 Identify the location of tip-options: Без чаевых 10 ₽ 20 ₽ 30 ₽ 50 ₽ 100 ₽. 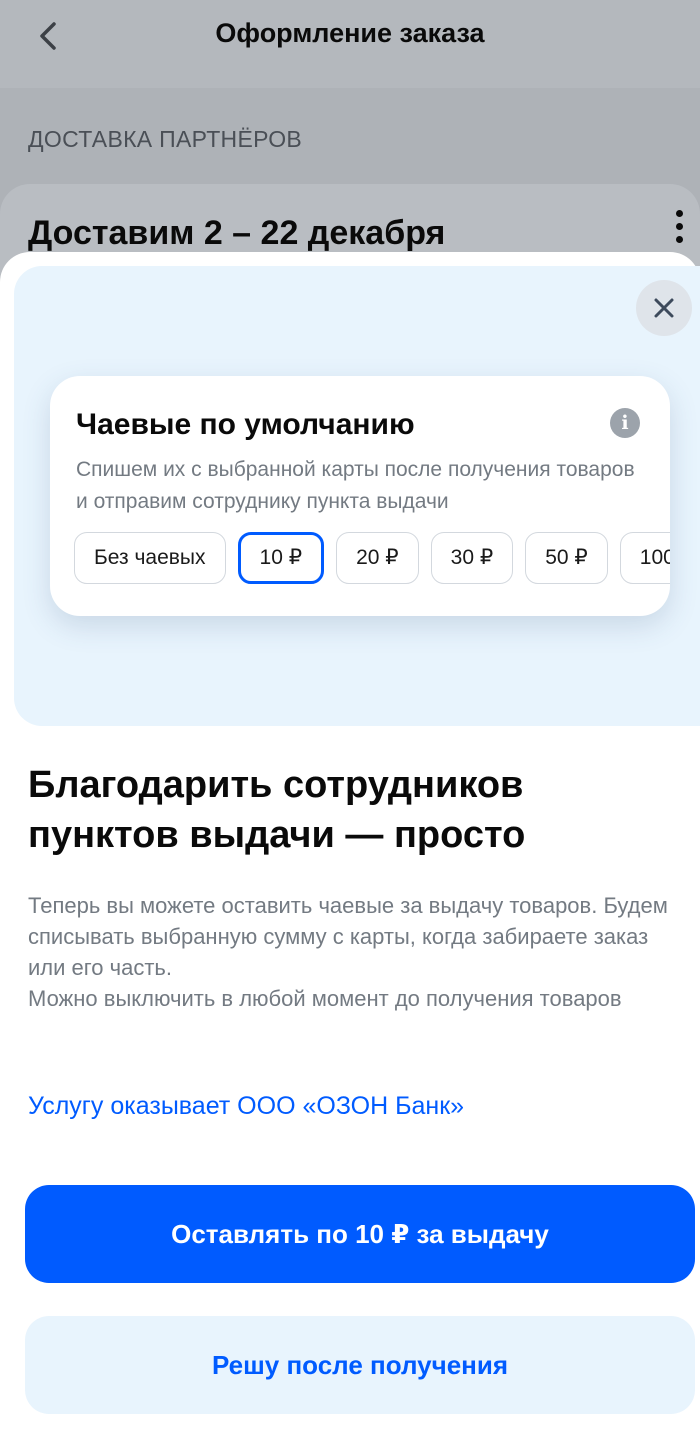
(372, 559).